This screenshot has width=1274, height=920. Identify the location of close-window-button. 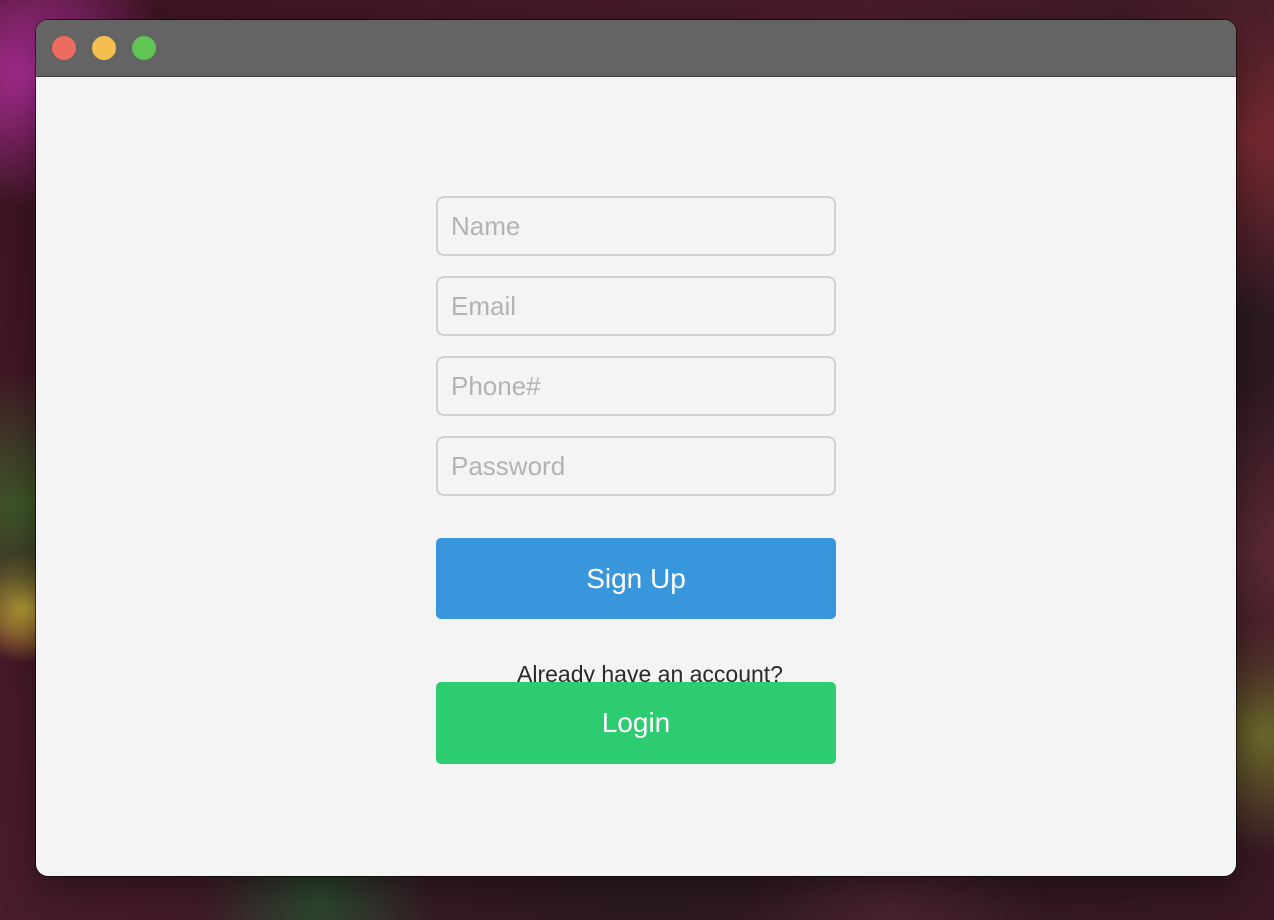
(64, 48).